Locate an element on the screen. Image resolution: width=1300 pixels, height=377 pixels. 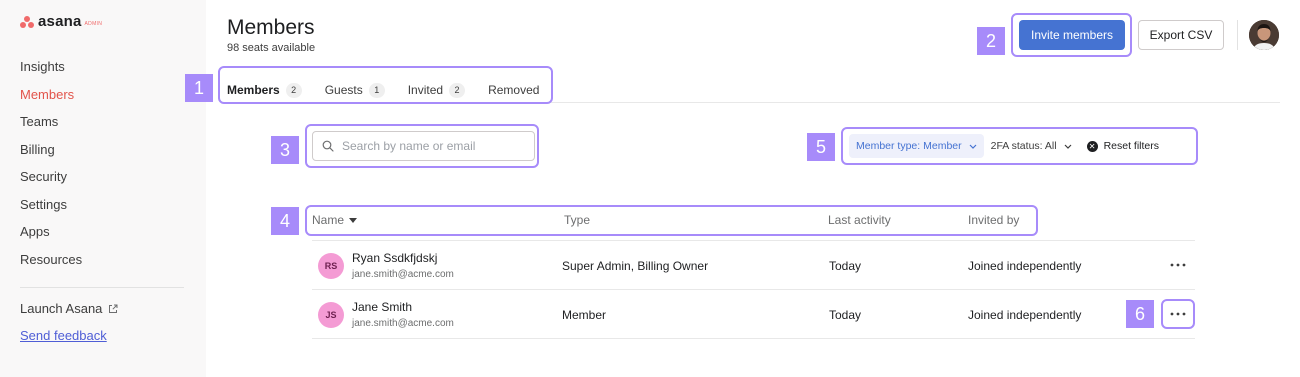
sidebar-item-resources: Resources is located at coordinates (51, 266).